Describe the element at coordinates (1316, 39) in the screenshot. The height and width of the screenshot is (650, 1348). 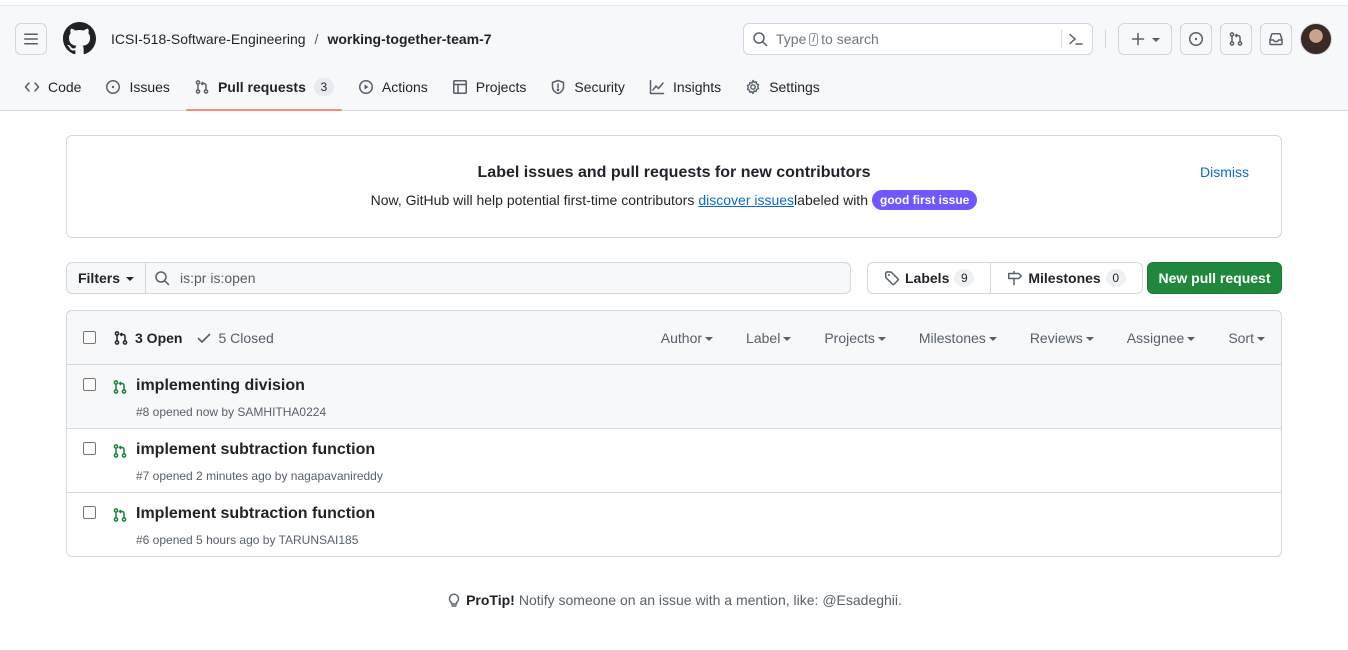
I see `user-avatar` at that location.